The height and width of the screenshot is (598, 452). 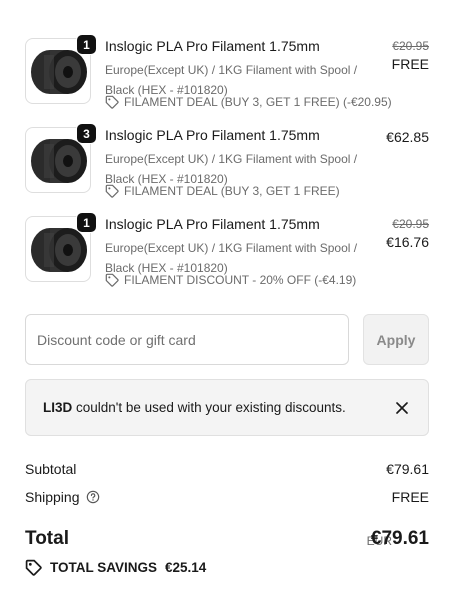 What do you see at coordinates (47, 538) in the screenshot?
I see `total-label: Total` at bounding box center [47, 538].